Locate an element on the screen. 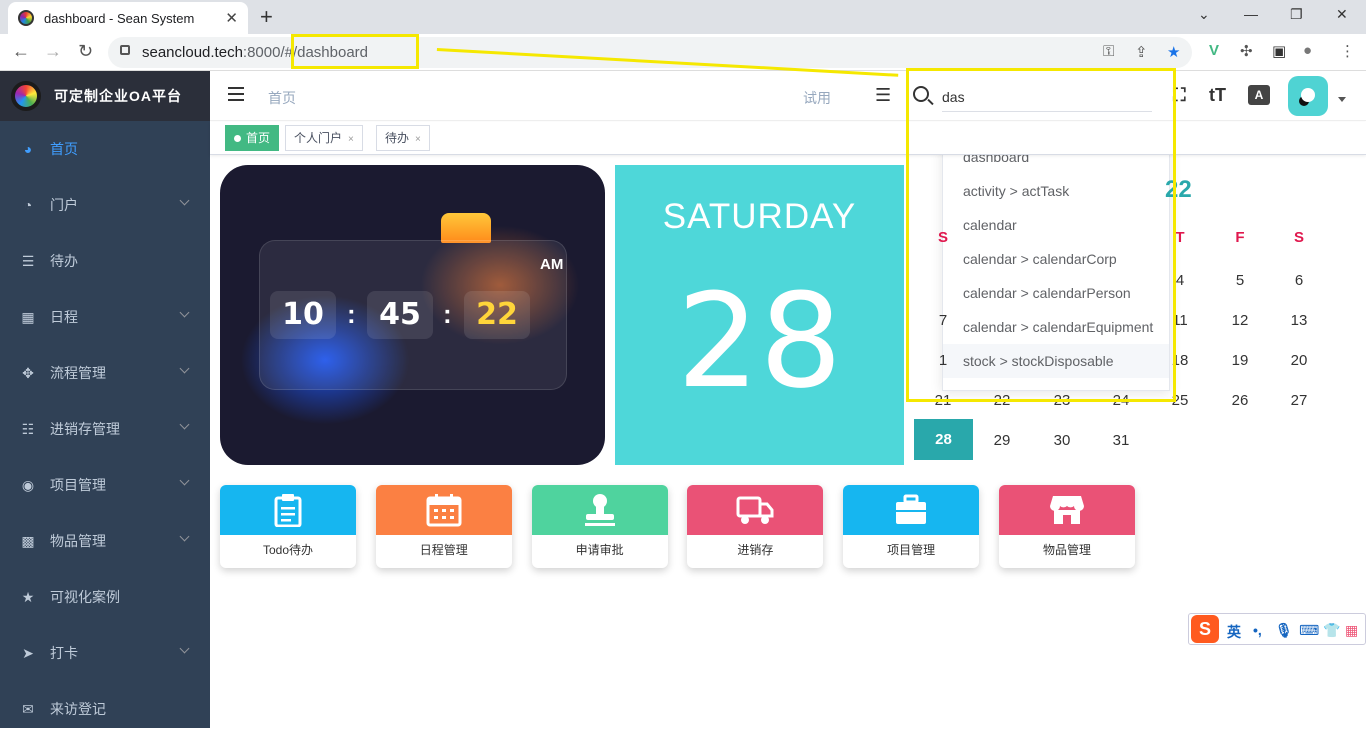 This screenshot has width=1366, height=737. calendar-day: 29 is located at coordinates (1002, 440).